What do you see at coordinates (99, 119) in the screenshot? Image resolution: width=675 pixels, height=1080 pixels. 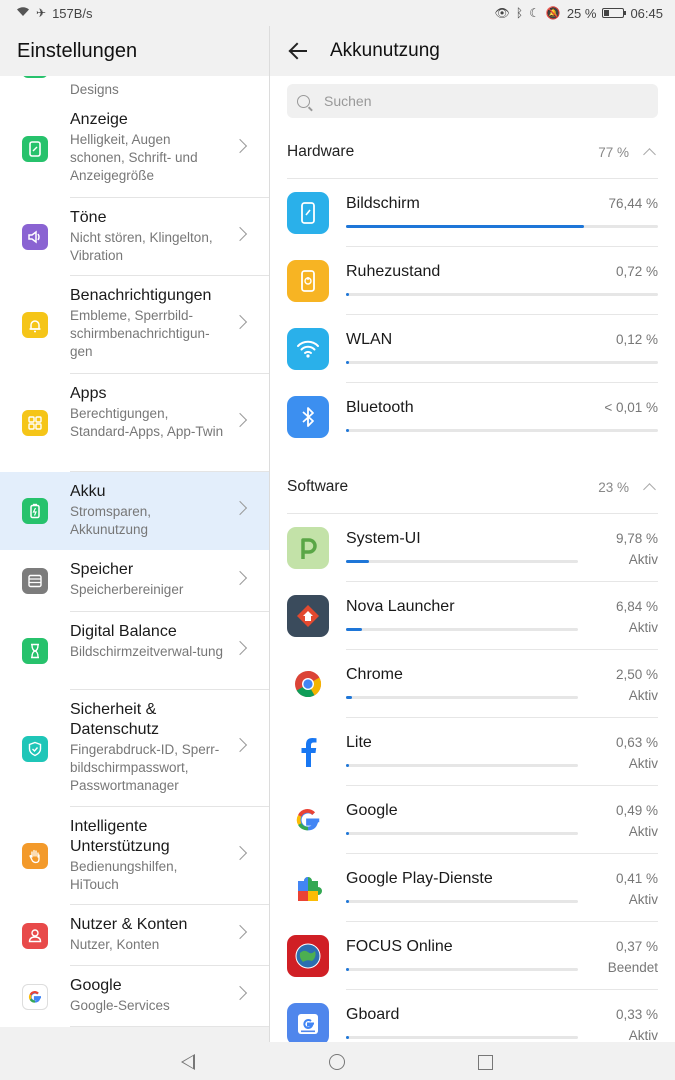 I see `settings-item-title: Anzeige` at bounding box center [99, 119].